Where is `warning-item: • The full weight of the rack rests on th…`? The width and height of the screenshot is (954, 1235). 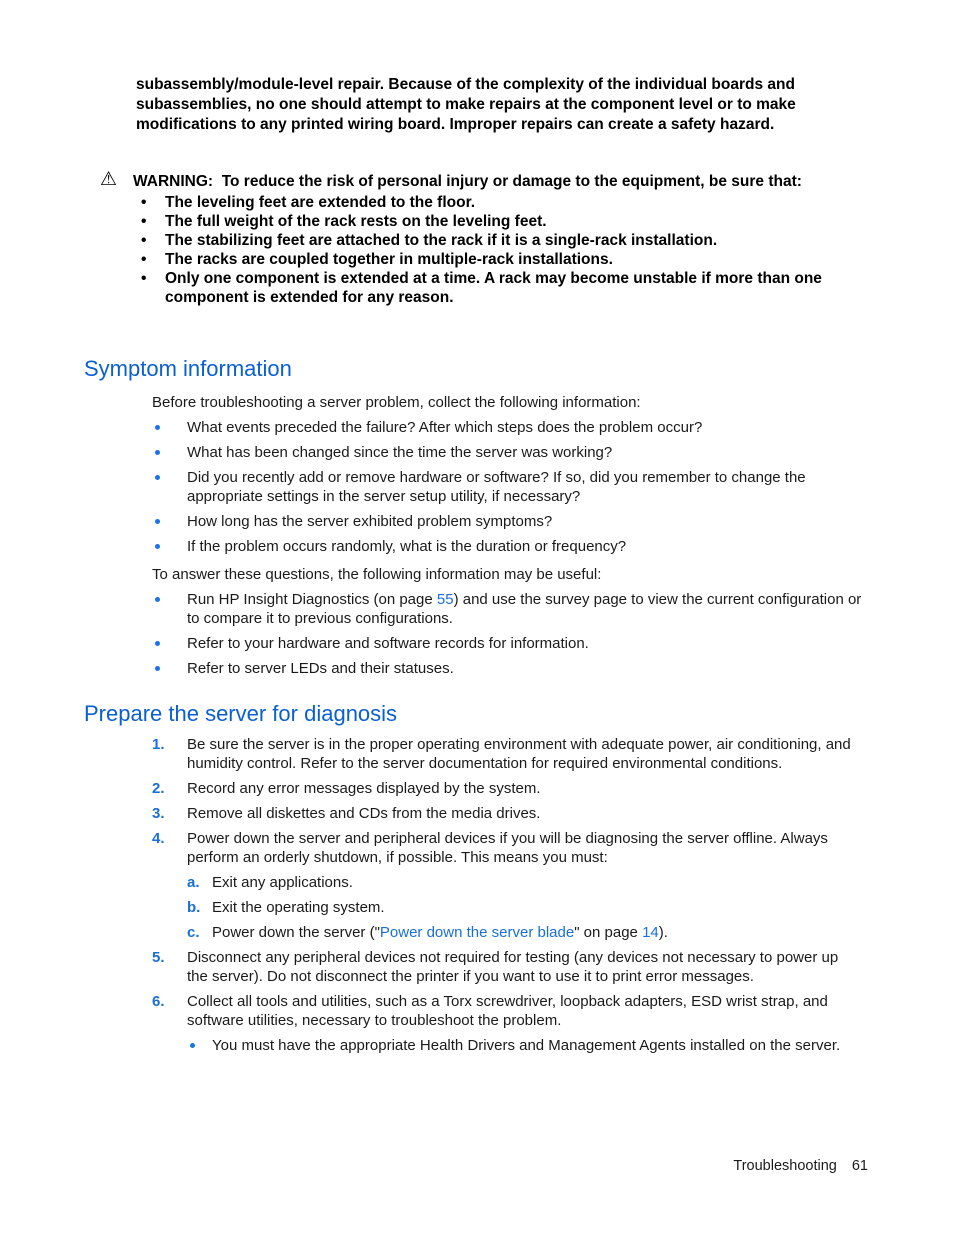
warning-item: • The full weight of the rack rests on th… is located at coordinates (344, 221).